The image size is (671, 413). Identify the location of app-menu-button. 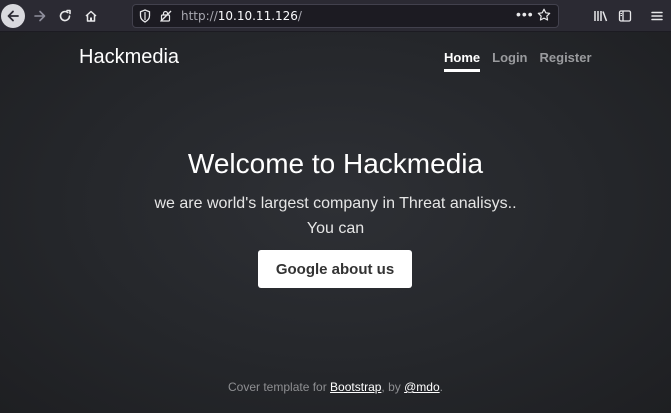
(657, 16).